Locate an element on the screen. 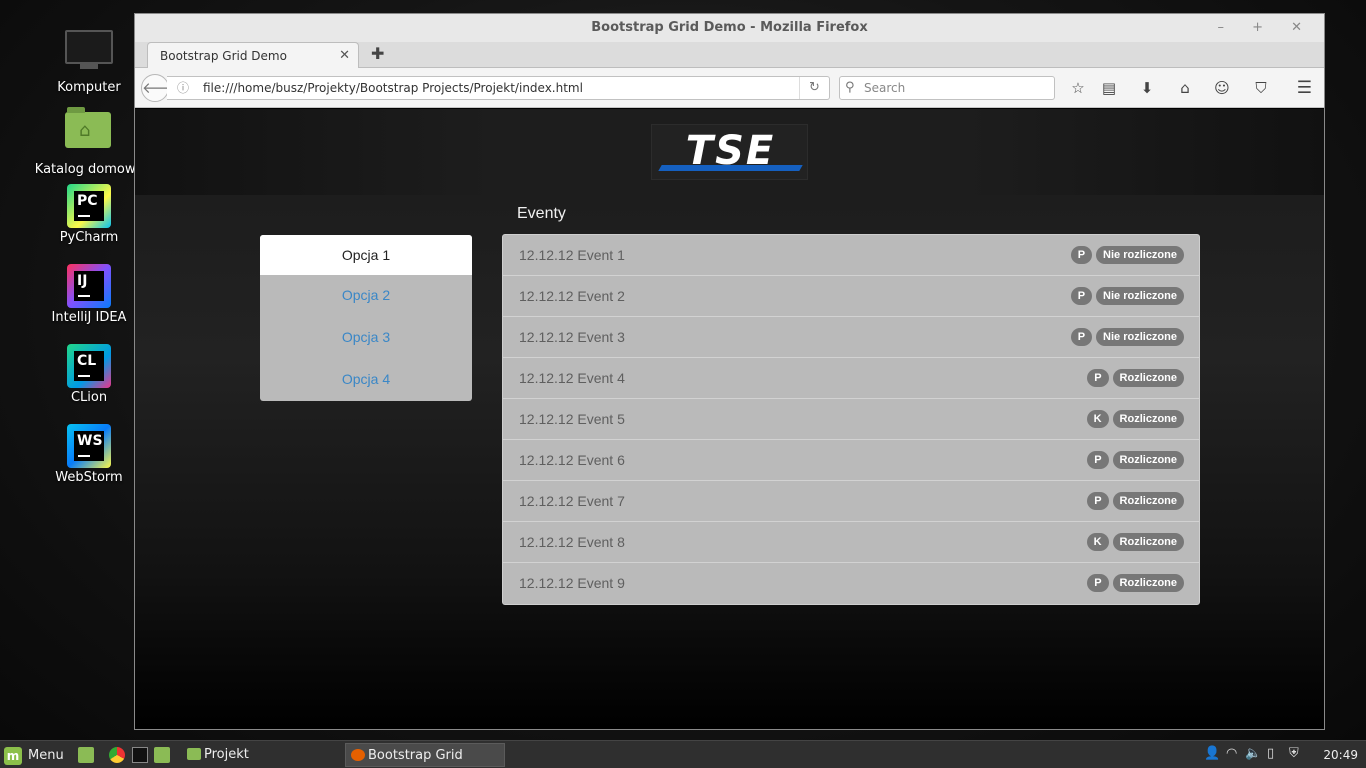  show-desktop-icon is located at coordinates (86, 755).